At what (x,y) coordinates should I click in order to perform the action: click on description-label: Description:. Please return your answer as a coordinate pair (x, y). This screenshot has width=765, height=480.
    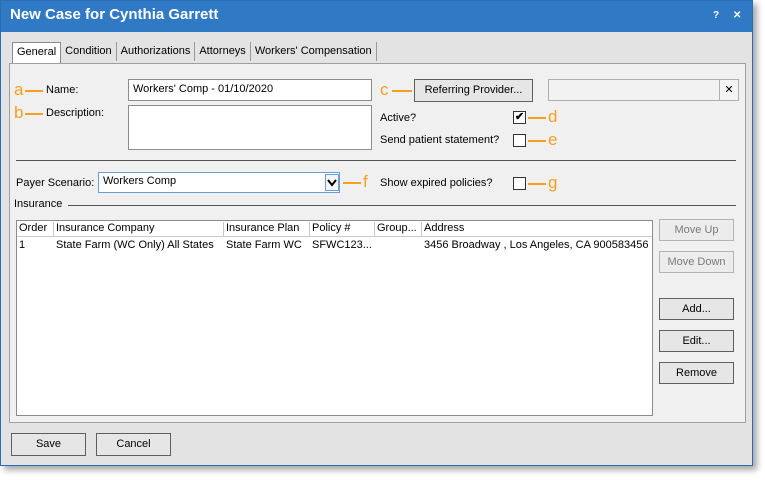
    Looking at the image, I should click on (75, 113).